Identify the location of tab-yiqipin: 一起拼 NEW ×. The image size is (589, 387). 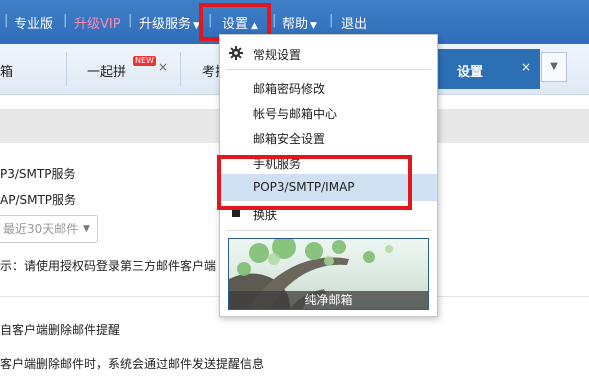
(123, 69).